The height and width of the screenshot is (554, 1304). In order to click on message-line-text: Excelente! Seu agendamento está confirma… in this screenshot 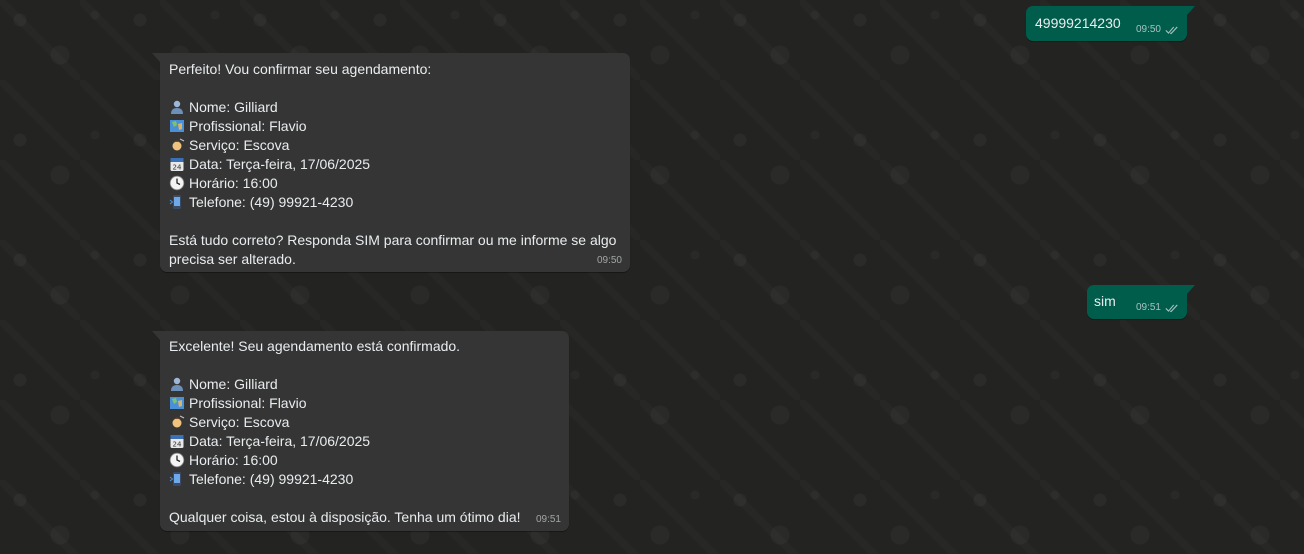, I will do `click(315, 346)`.